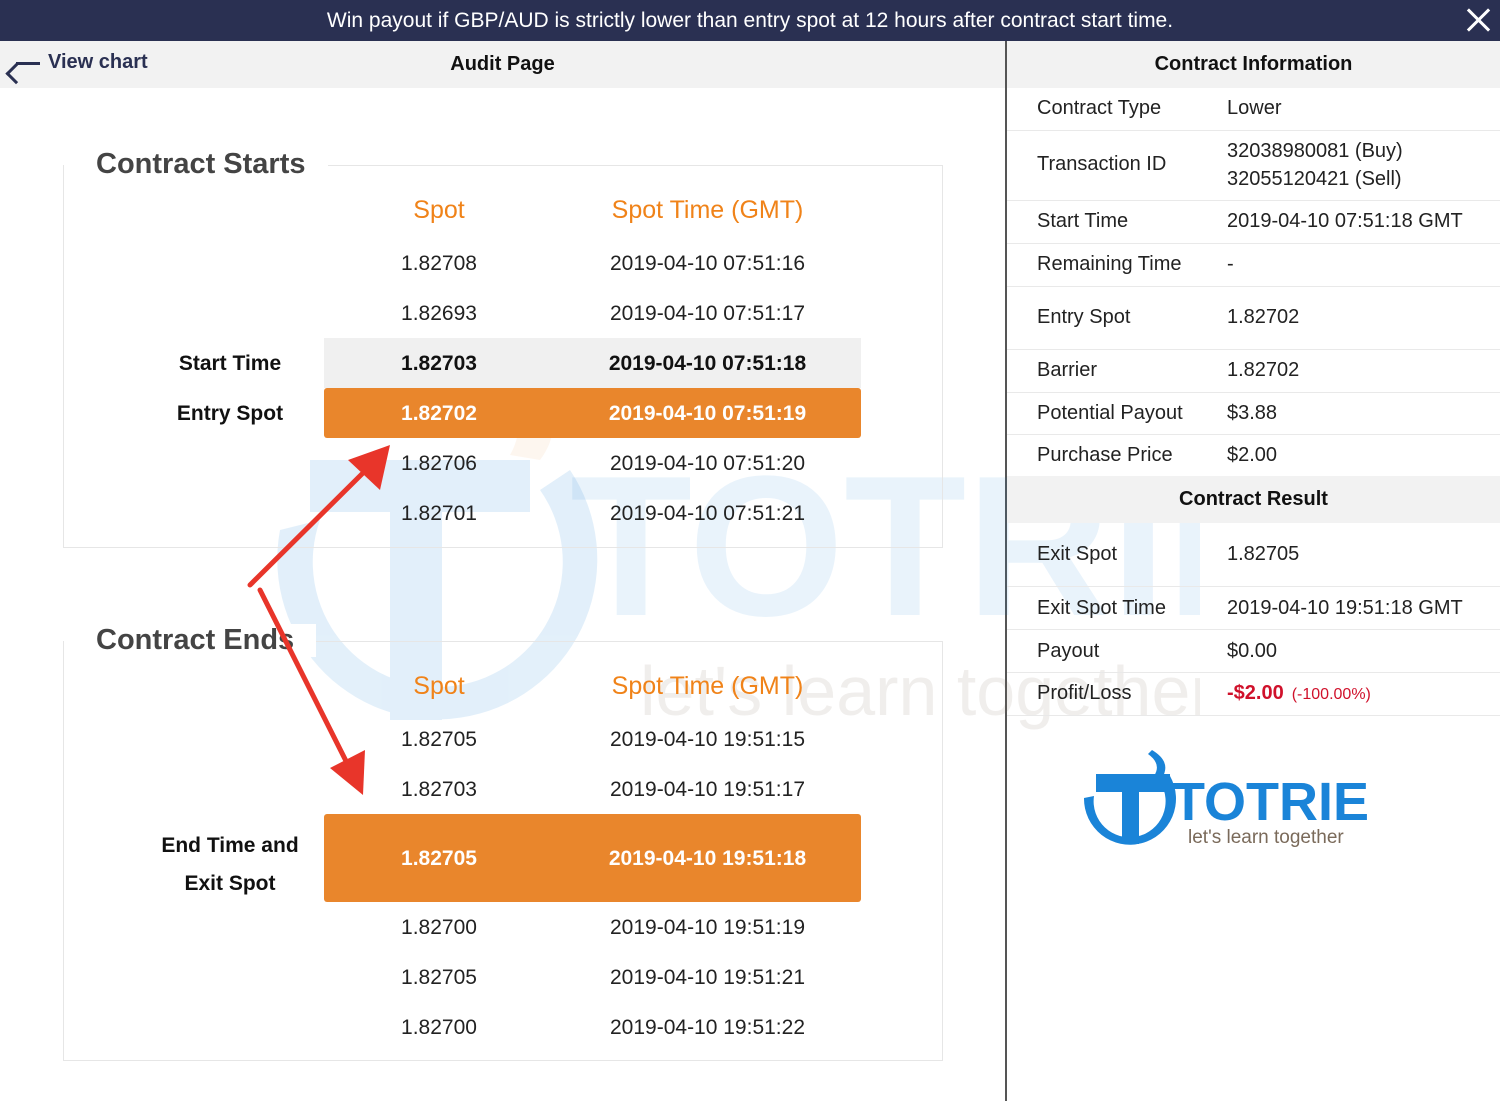 The image size is (1500, 1101). Describe the element at coordinates (439, 463) in the screenshot. I see `spot-value: 1.82706` at that location.